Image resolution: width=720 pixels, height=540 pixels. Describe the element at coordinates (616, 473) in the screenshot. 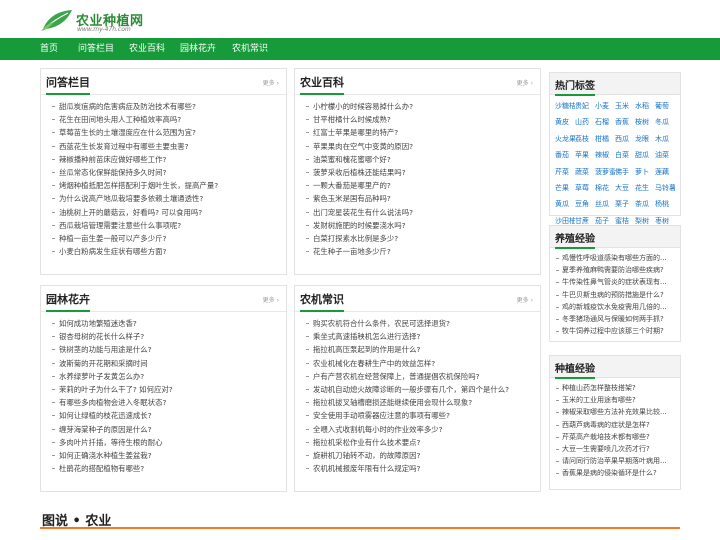

I see `list-item: 香蕉果是病的侵染循环是什么?` at that location.